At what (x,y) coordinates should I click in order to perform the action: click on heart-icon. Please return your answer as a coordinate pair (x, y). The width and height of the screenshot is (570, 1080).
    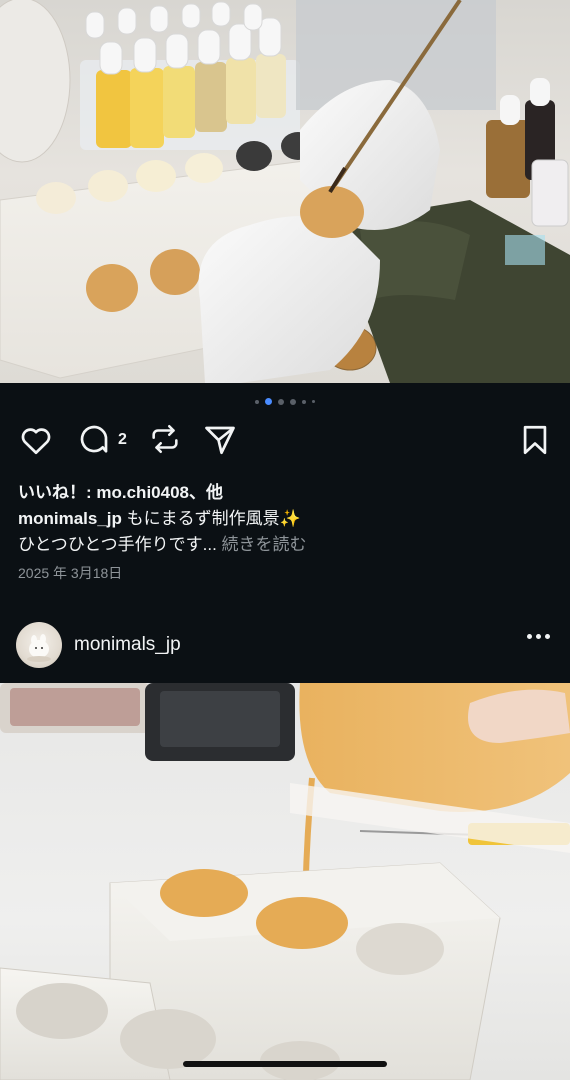
    Looking at the image, I should click on (36, 441).